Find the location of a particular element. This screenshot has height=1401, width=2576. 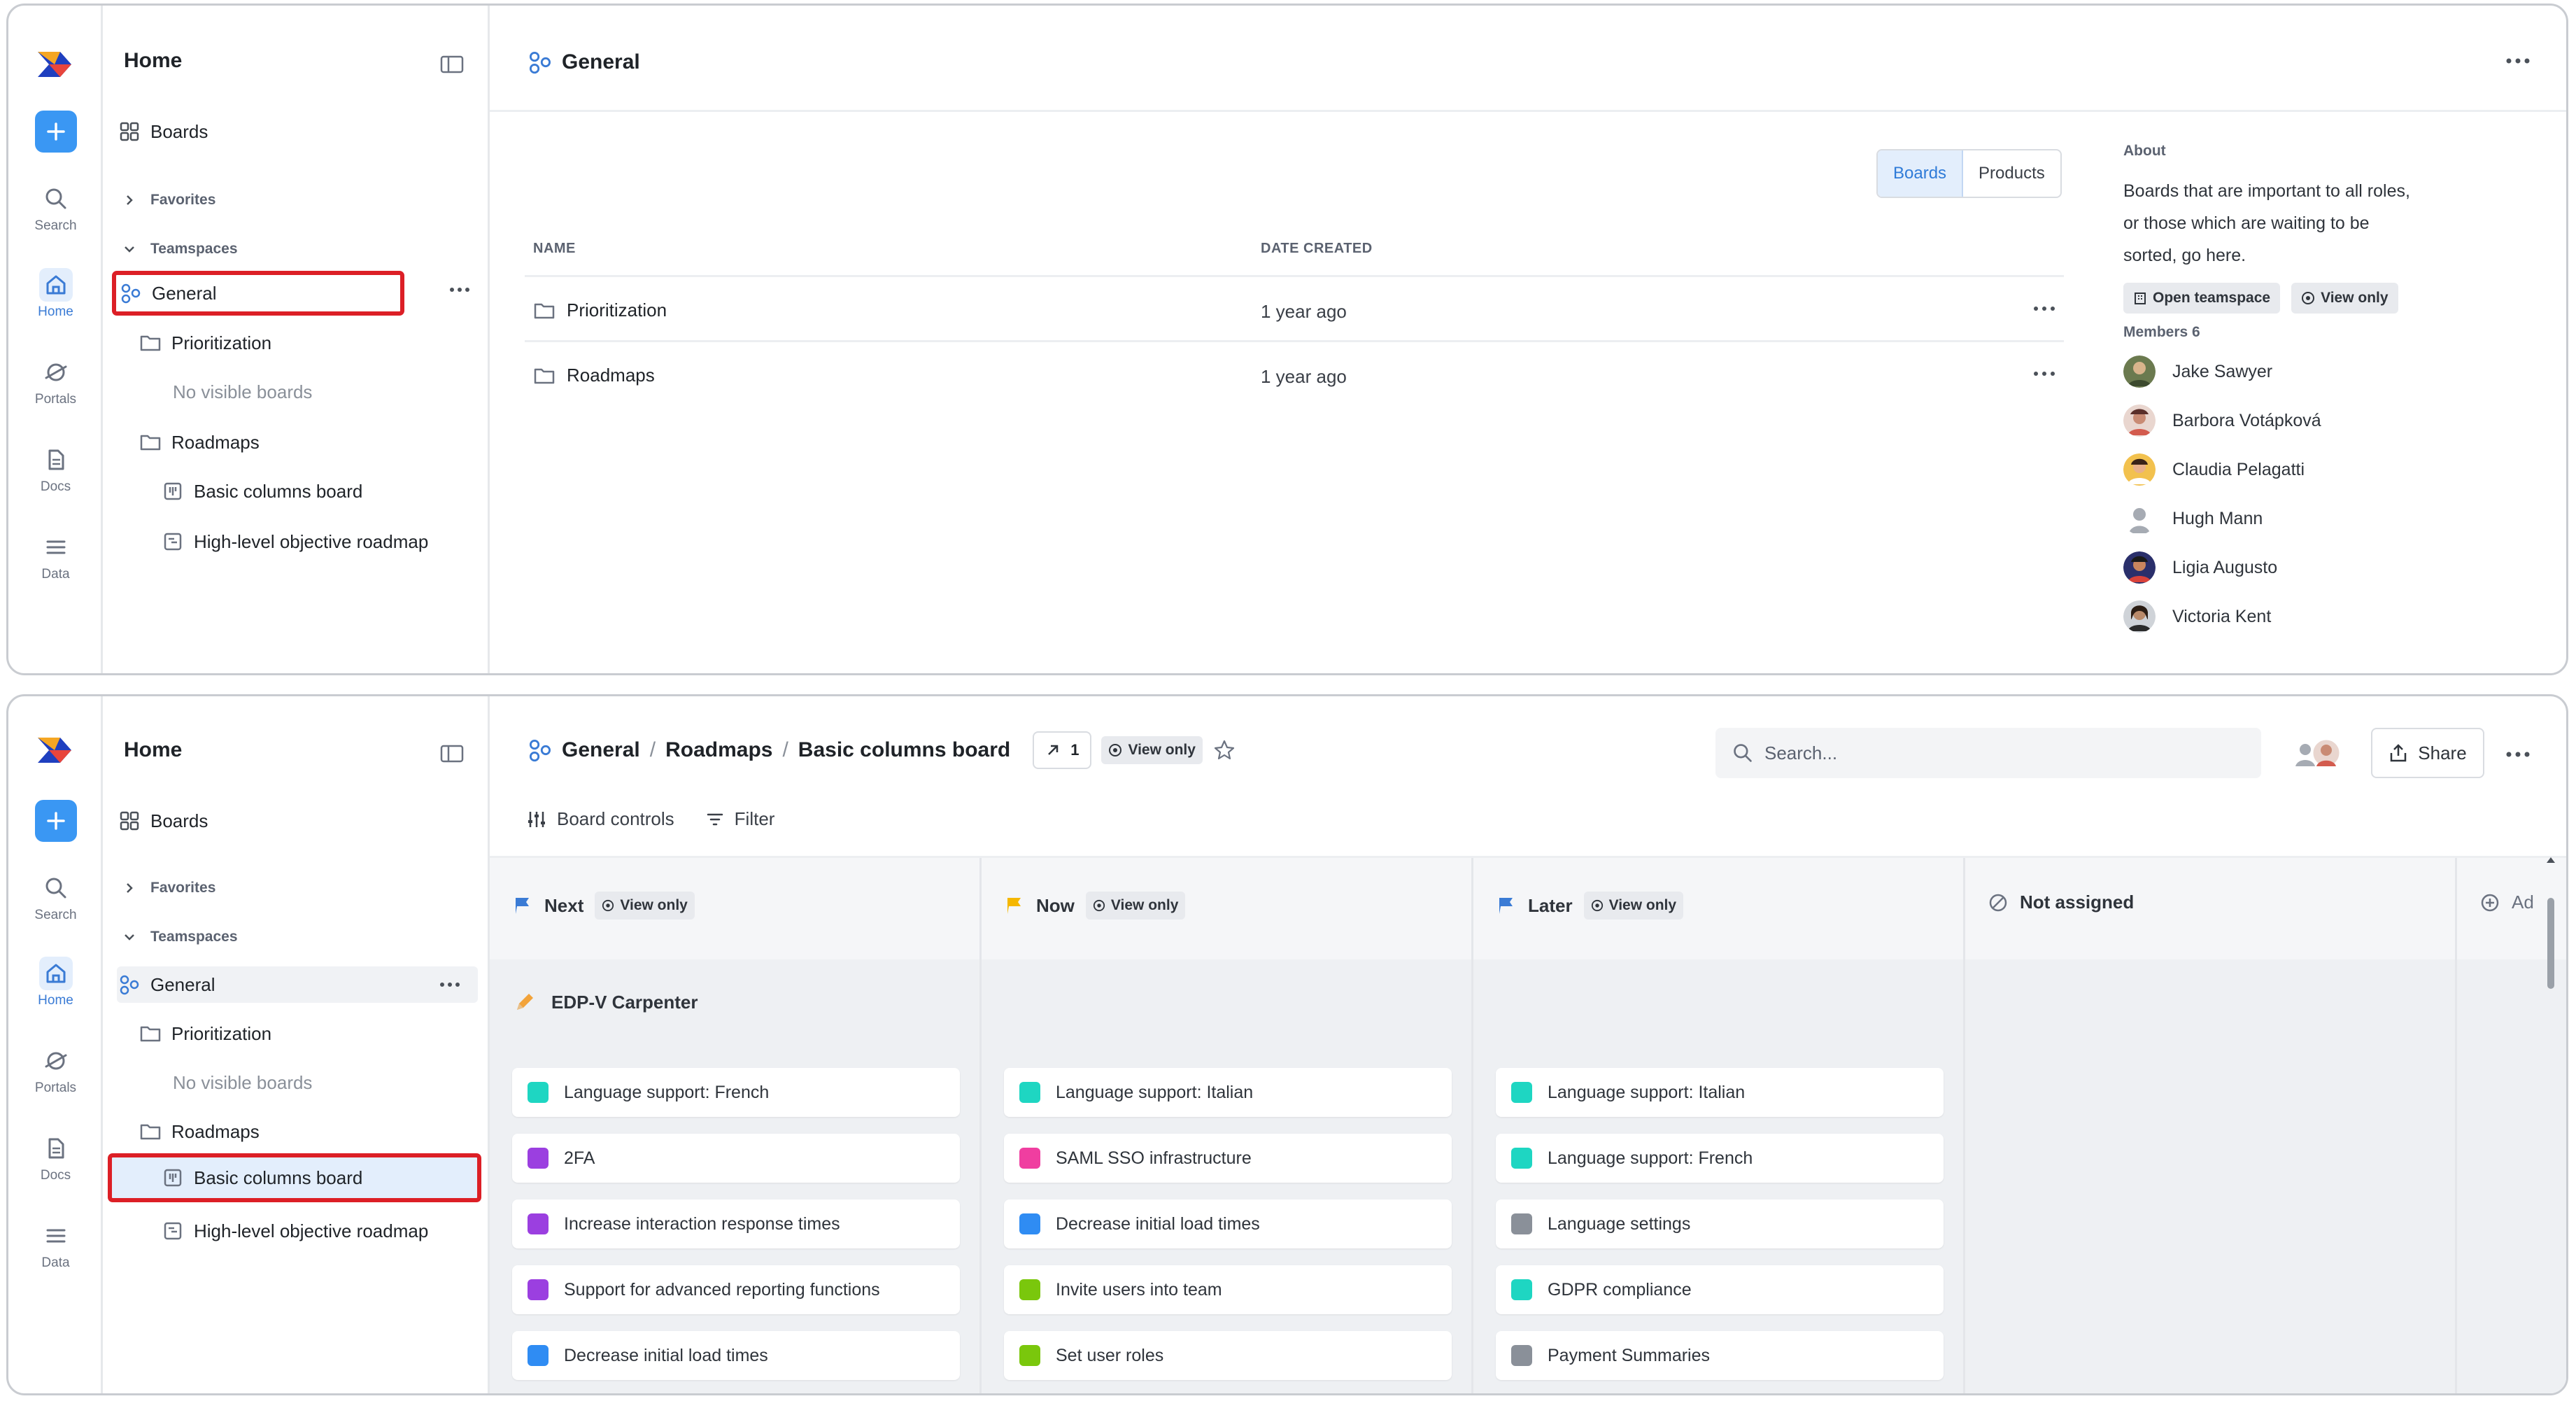

teamspace-icon is located at coordinates (131, 294).